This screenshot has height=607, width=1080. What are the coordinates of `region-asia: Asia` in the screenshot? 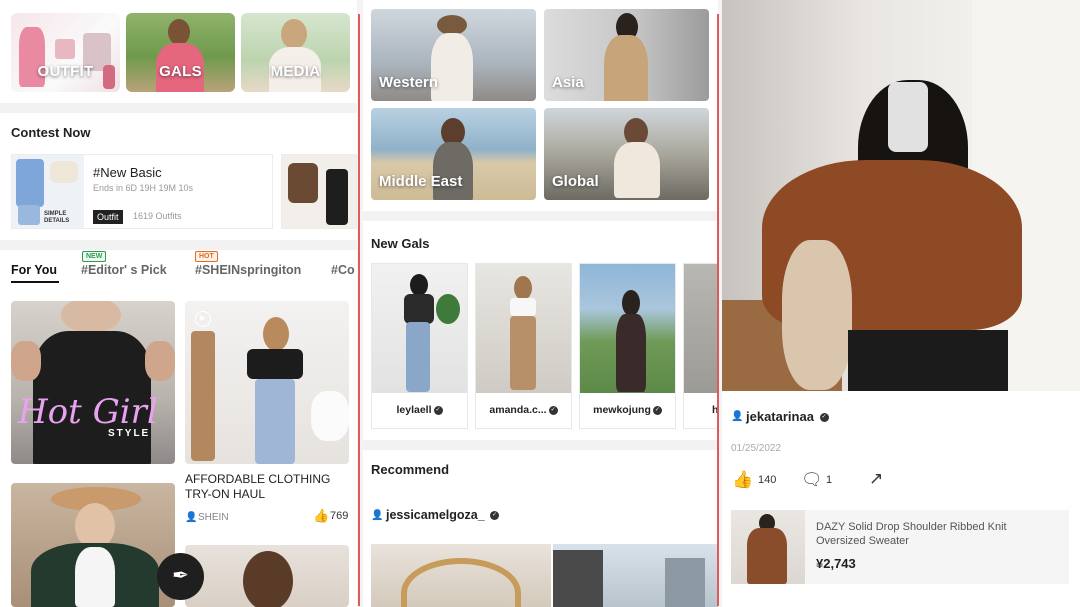 It's located at (626, 55).